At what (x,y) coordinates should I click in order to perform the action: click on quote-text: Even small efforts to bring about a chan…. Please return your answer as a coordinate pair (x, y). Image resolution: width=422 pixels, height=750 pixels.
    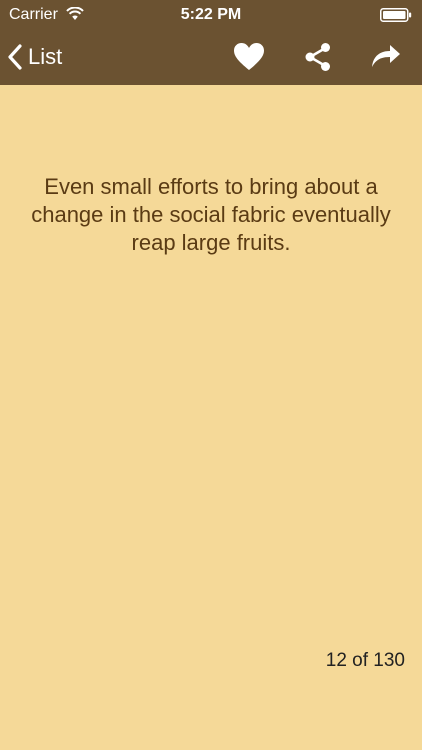
    Looking at the image, I should click on (211, 214).